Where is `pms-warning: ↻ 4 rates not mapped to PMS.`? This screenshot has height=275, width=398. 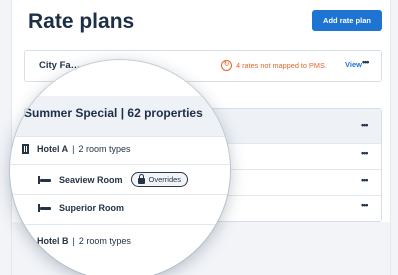
pms-warning: ↻ 4 rates not mapped to PMS. is located at coordinates (274, 65).